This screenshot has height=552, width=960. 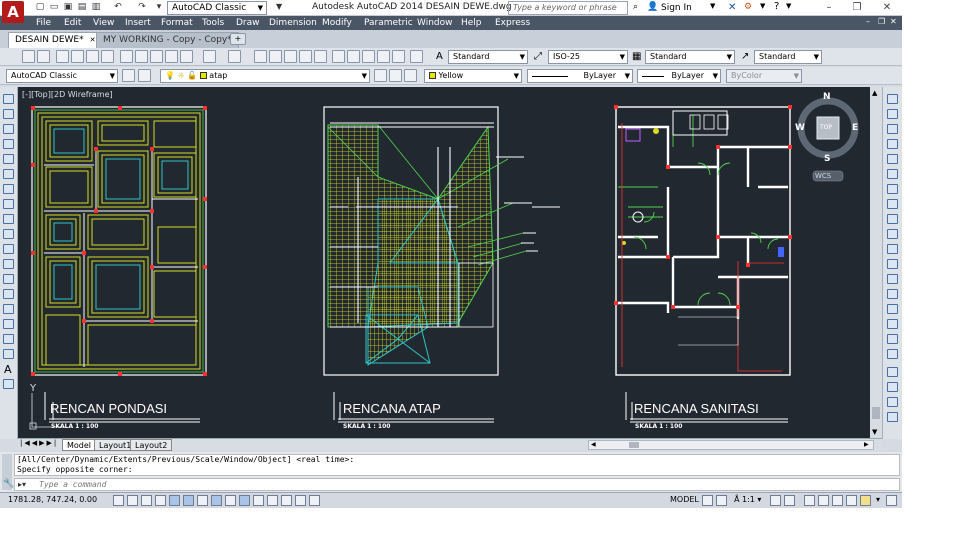 I want to click on status-menu-icon: ▾, so click(x=878, y=499).